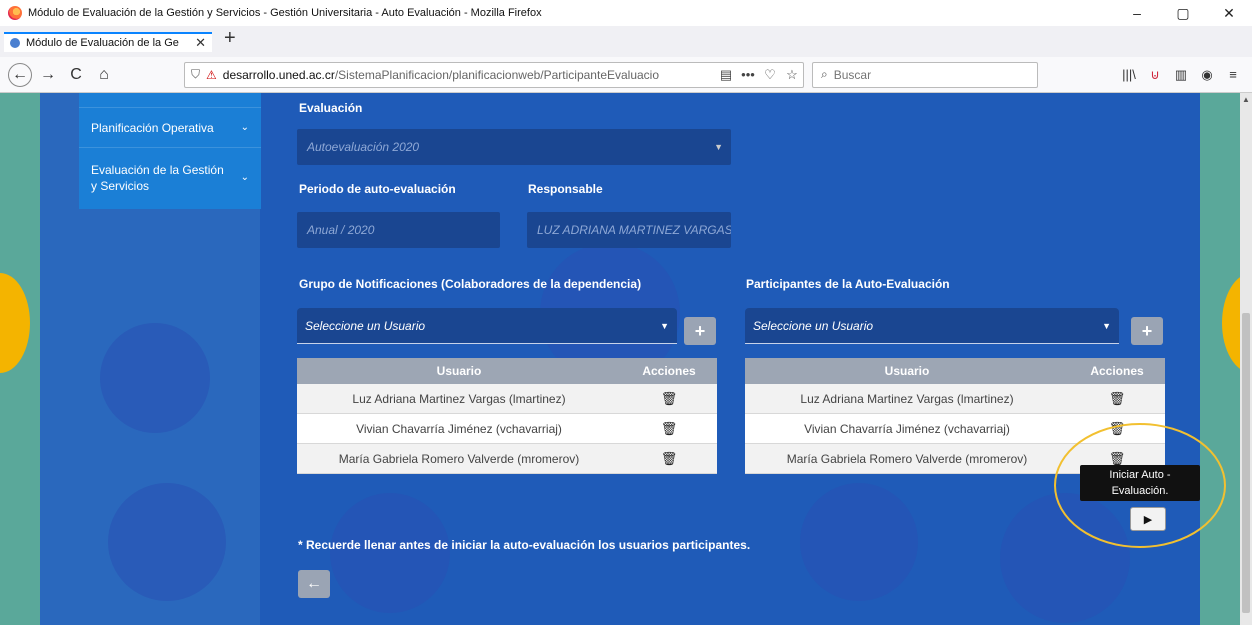 This screenshot has height=625, width=1252. What do you see at coordinates (1137, 13) in the screenshot?
I see `minimize-button: –` at bounding box center [1137, 13].